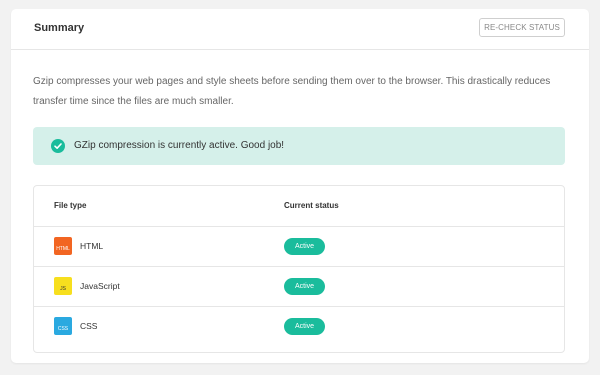 This screenshot has width=600, height=375. Describe the element at coordinates (92, 246) in the screenshot. I see `file-name: HTML` at that location.